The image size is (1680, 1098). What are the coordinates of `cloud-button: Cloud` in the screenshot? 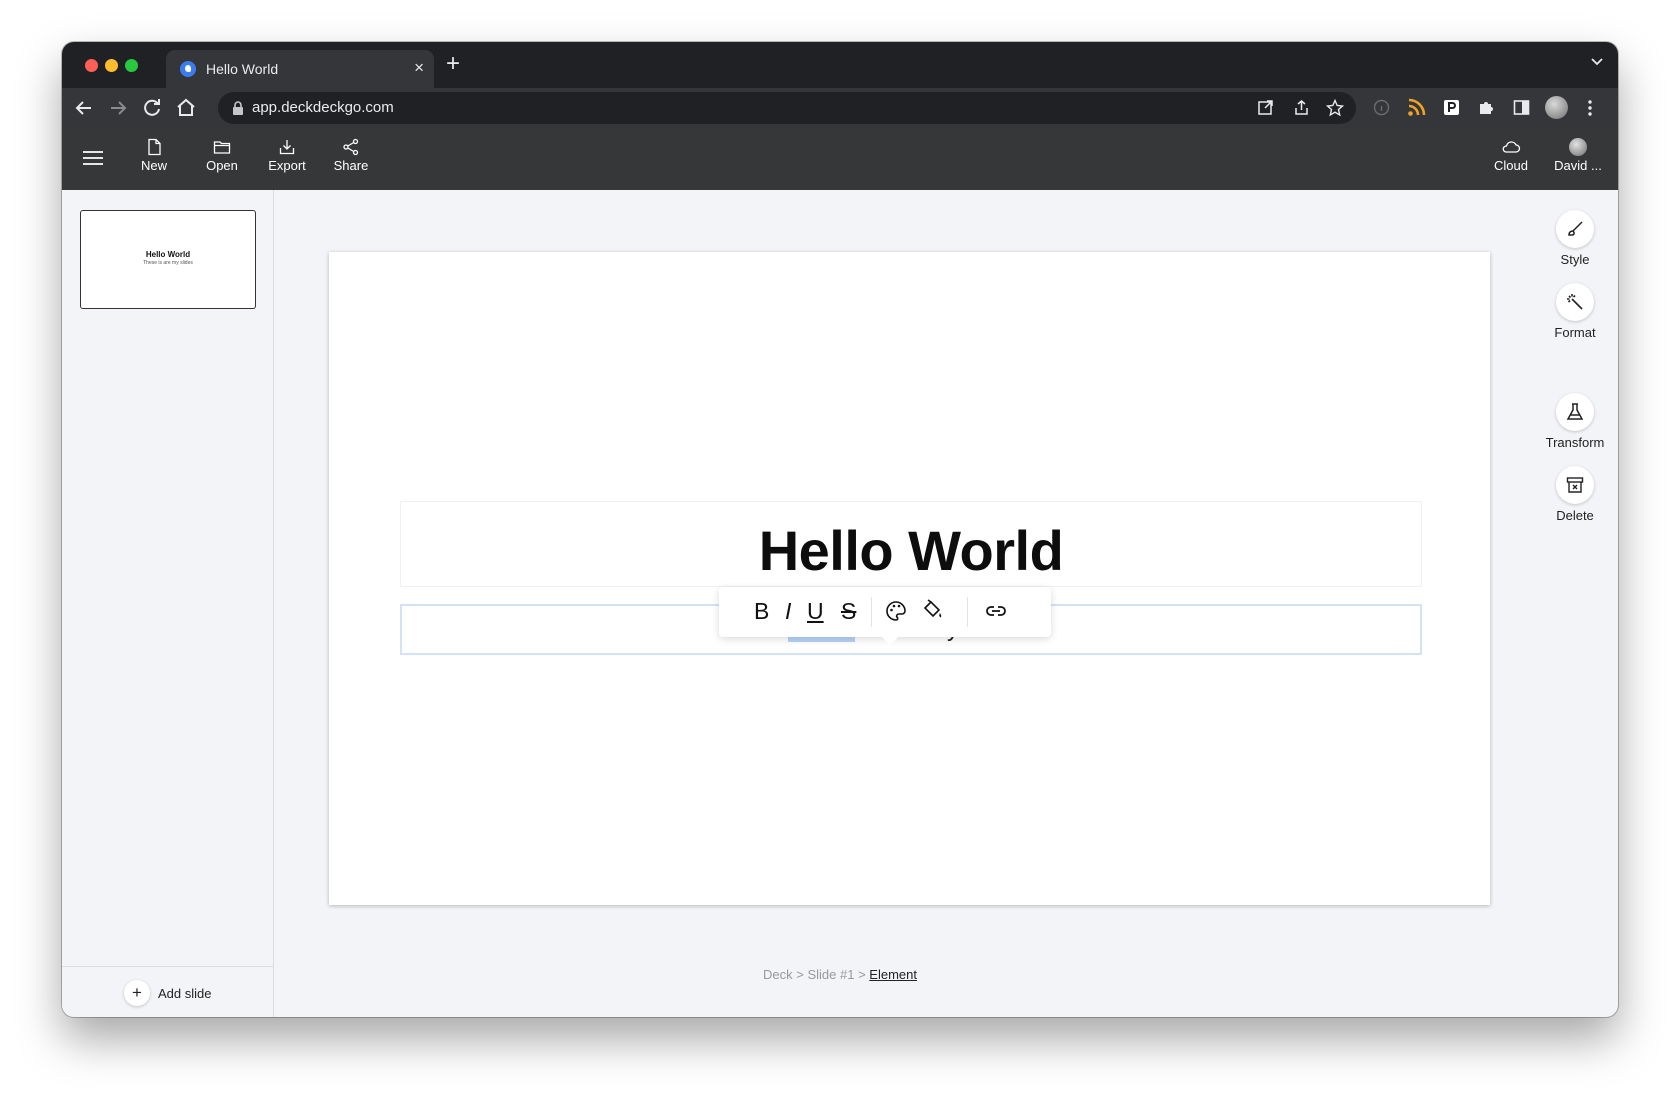 It's located at (1511, 155).